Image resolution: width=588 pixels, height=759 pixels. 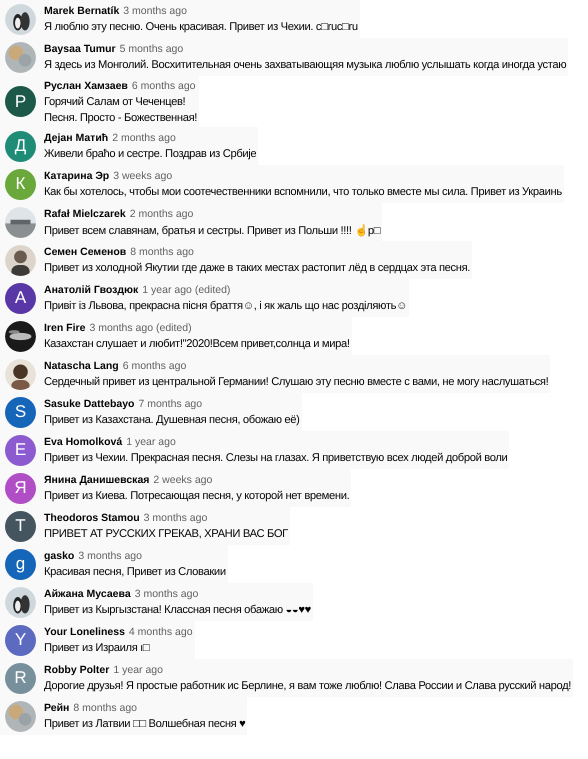 What do you see at coordinates (91, 290) in the screenshot?
I see `author-name: Анатолій Гвоздюк` at bounding box center [91, 290].